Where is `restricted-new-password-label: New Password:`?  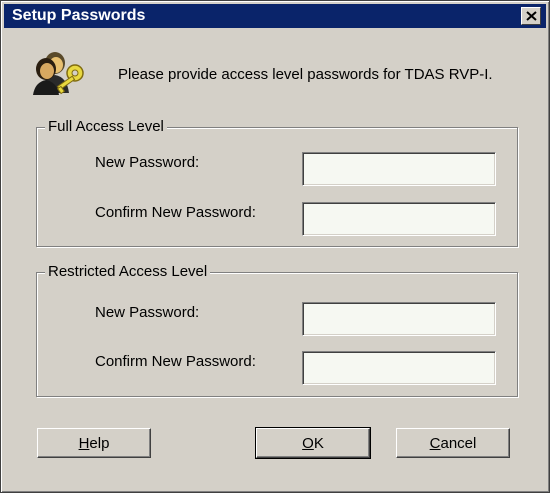
restricted-new-password-label: New Password: is located at coordinates (147, 312).